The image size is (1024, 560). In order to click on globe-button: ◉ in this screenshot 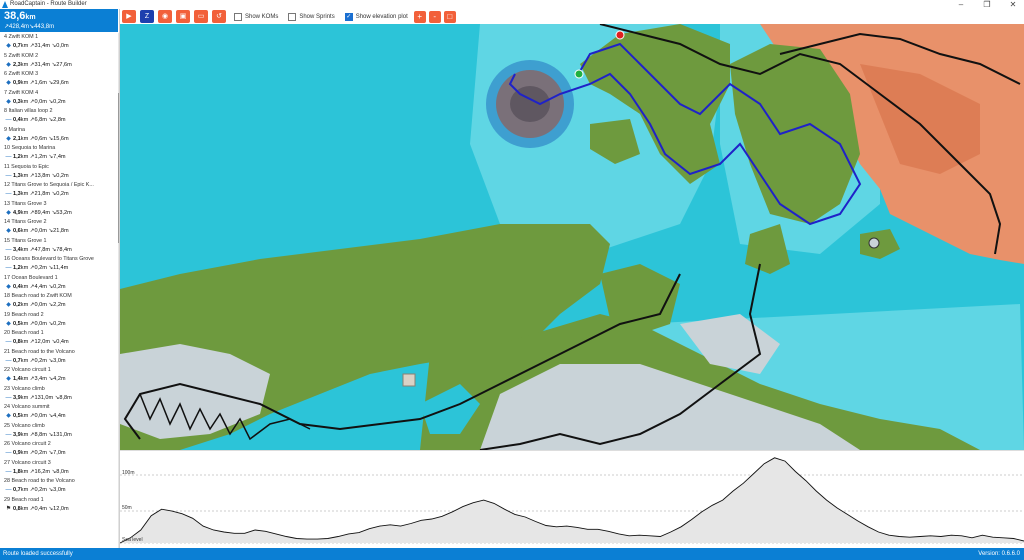, I will do `click(165, 16)`.